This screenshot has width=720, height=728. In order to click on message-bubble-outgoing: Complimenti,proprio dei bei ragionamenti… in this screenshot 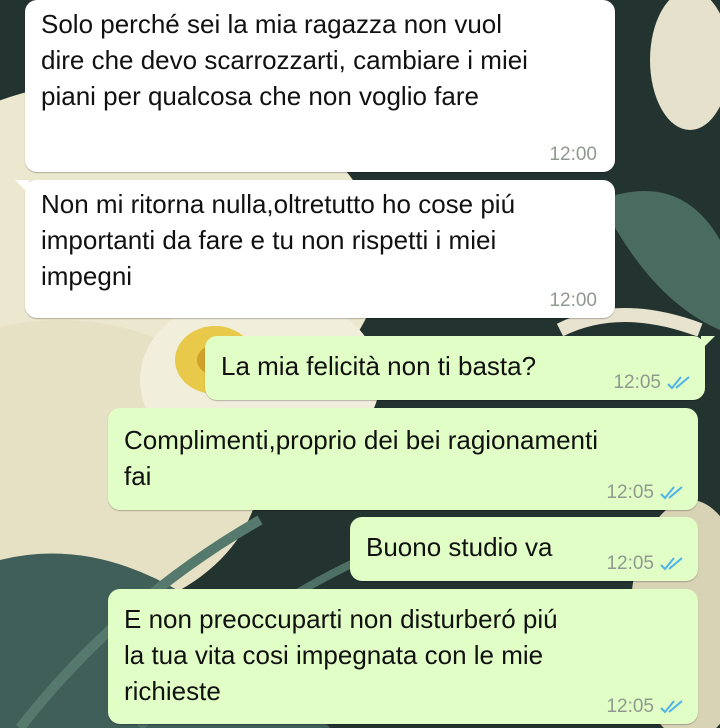, I will do `click(403, 459)`.